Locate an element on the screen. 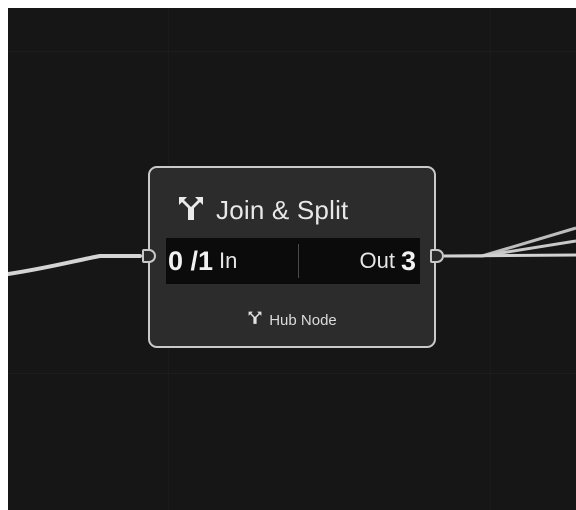  output-port: Out 3 is located at coordinates (385, 261).